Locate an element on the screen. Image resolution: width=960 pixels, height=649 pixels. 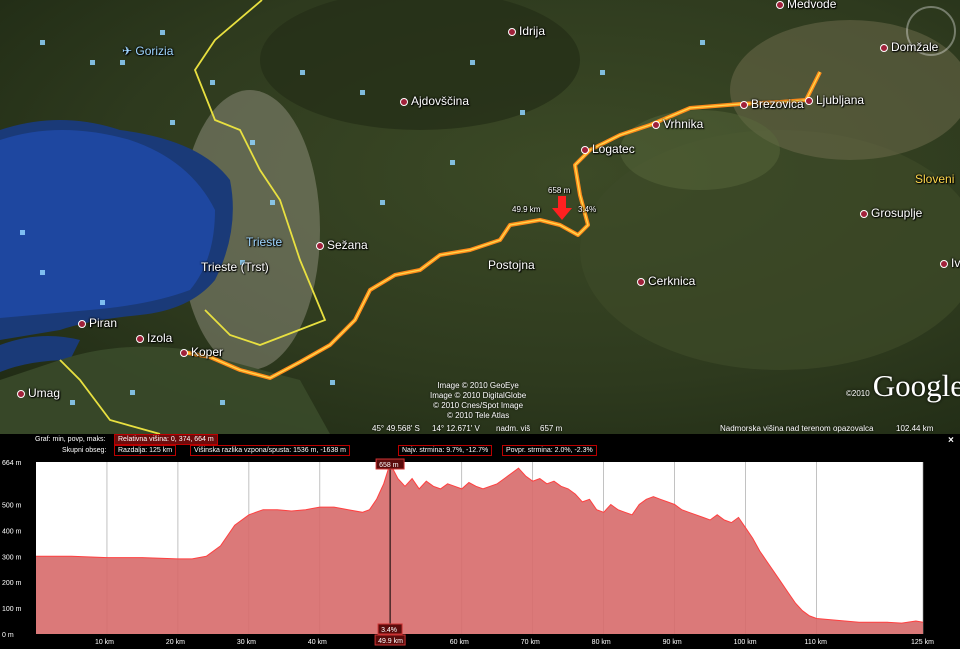
x-tick-label: 10 km is located at coordinates (104, 642).